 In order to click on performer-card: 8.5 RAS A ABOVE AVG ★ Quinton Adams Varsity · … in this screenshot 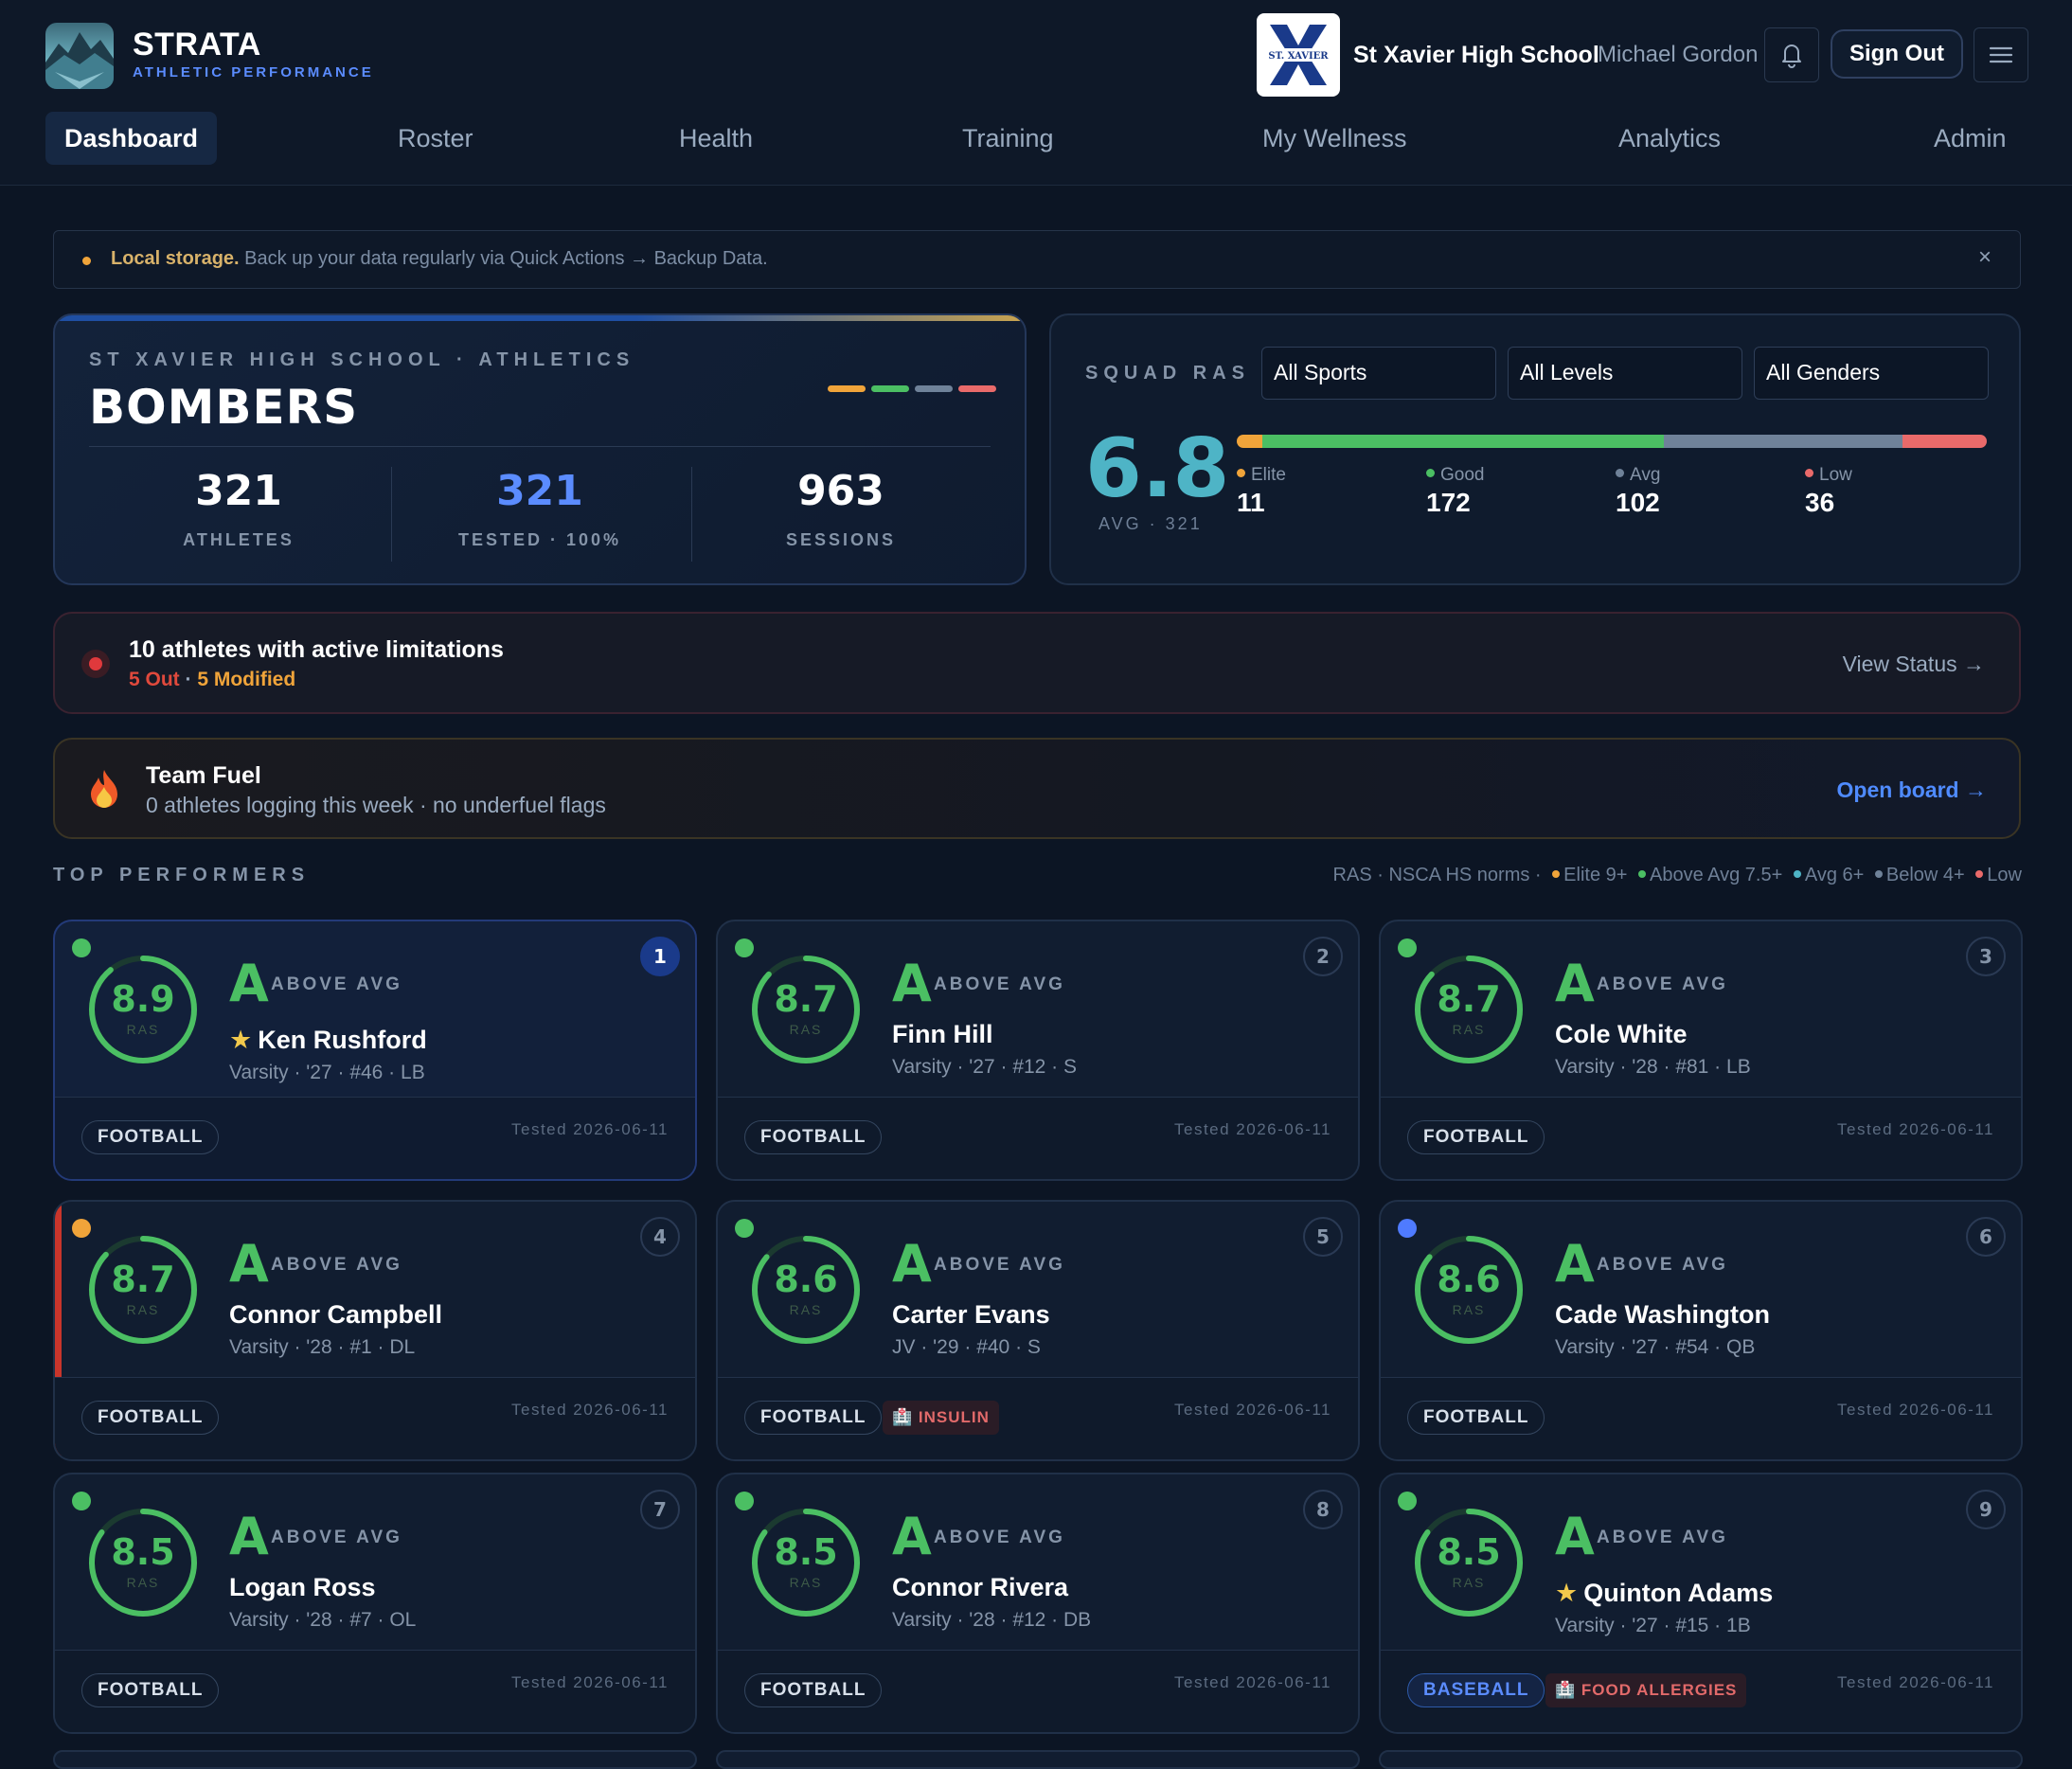, I will do `click(1701, 1603)`.